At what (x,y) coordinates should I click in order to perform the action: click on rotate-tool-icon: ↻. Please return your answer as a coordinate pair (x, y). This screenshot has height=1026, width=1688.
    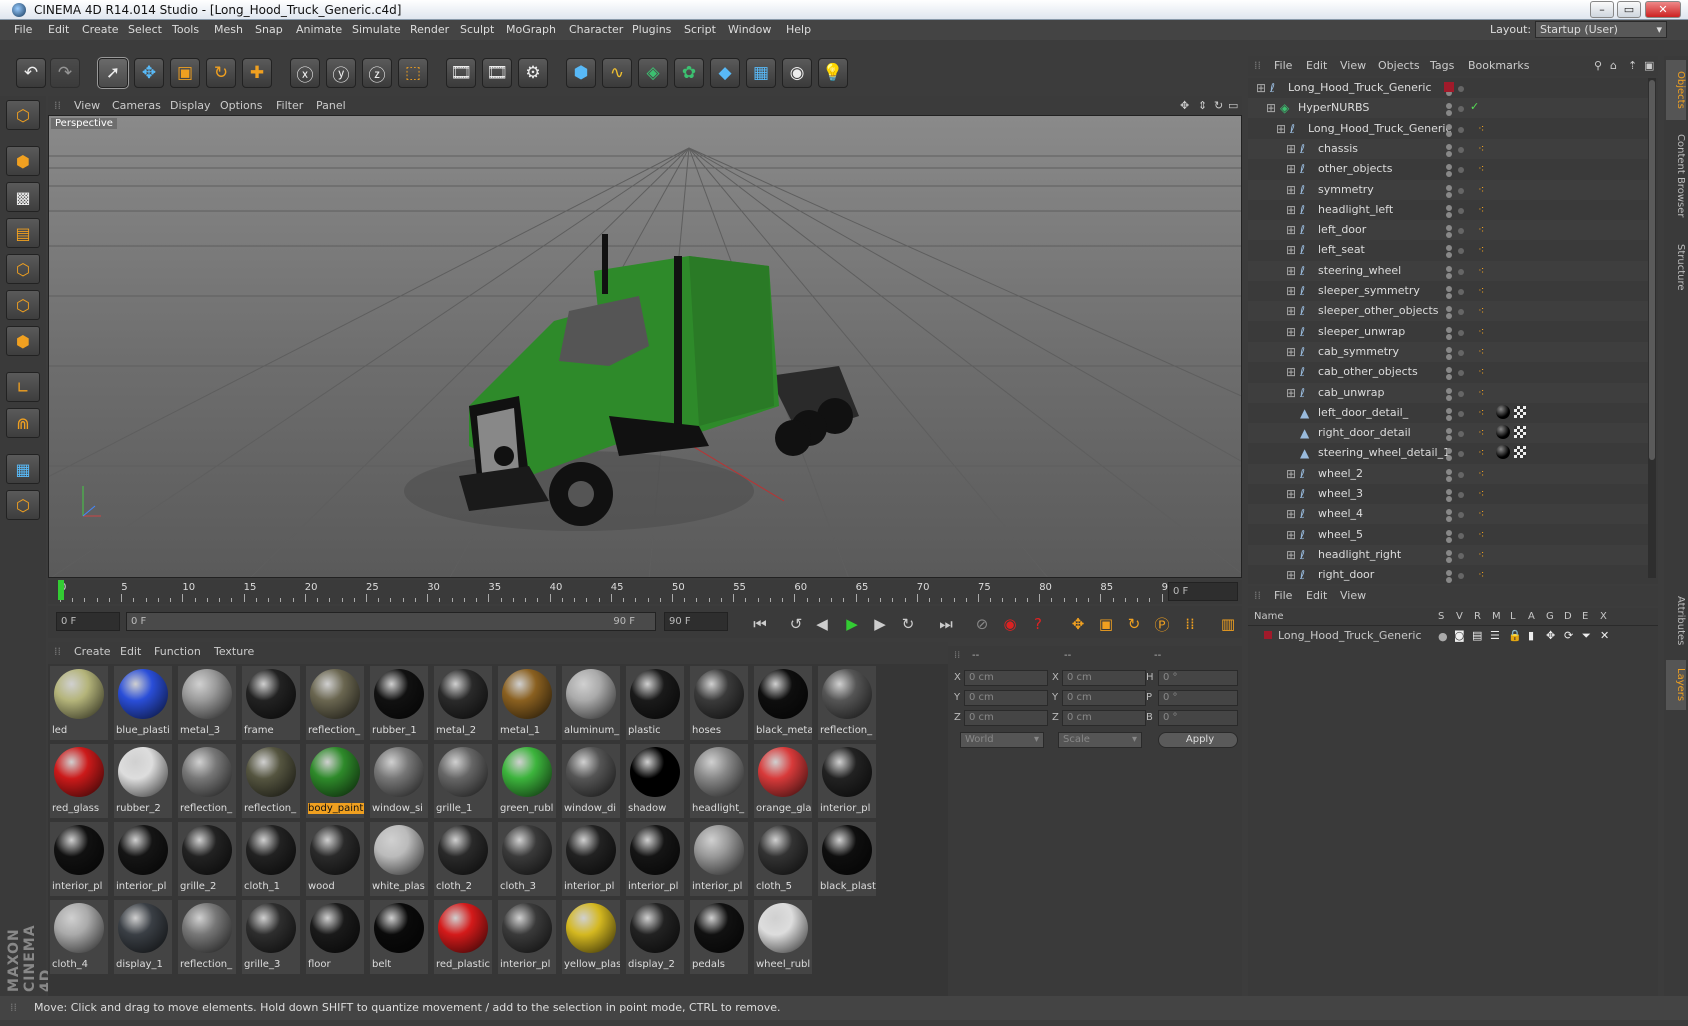
    Looking at the image, I should click on (221, 73).